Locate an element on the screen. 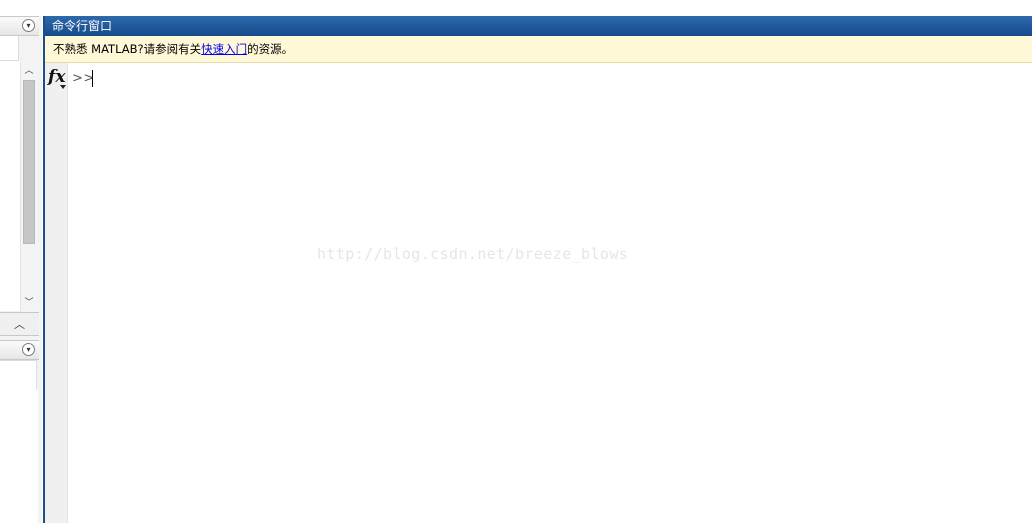 The width and height of the screenshot is (1032, 523). command-gutter: fx is located at coordinates (56, 293).